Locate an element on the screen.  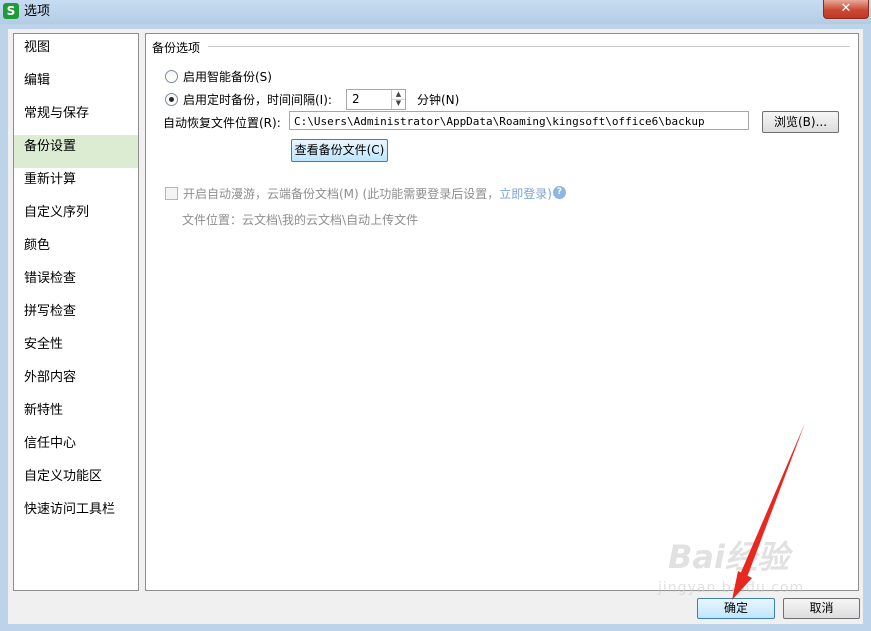
red-arrow-annotation is located at coordinates (768, 511).